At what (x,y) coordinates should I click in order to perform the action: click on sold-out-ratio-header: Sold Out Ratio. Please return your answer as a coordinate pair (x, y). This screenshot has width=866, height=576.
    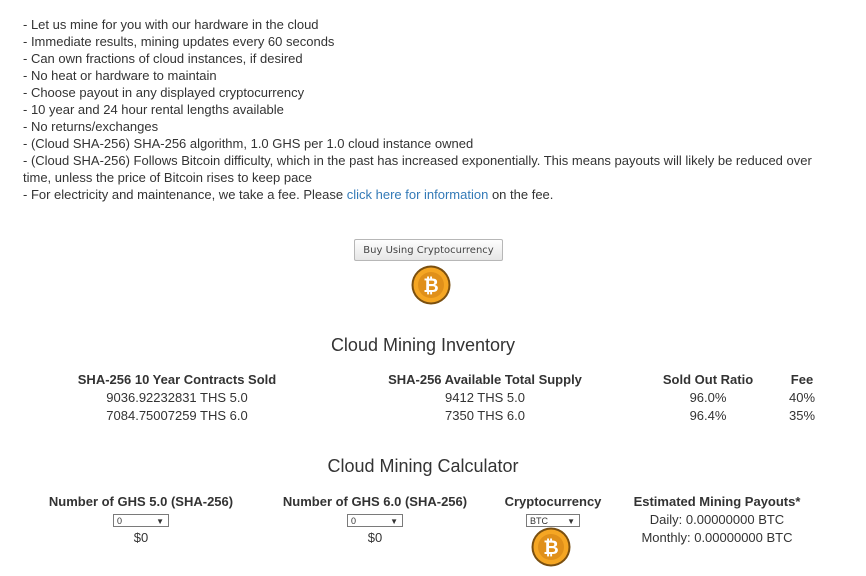
    Looking at the image, I should click on (708, 379).